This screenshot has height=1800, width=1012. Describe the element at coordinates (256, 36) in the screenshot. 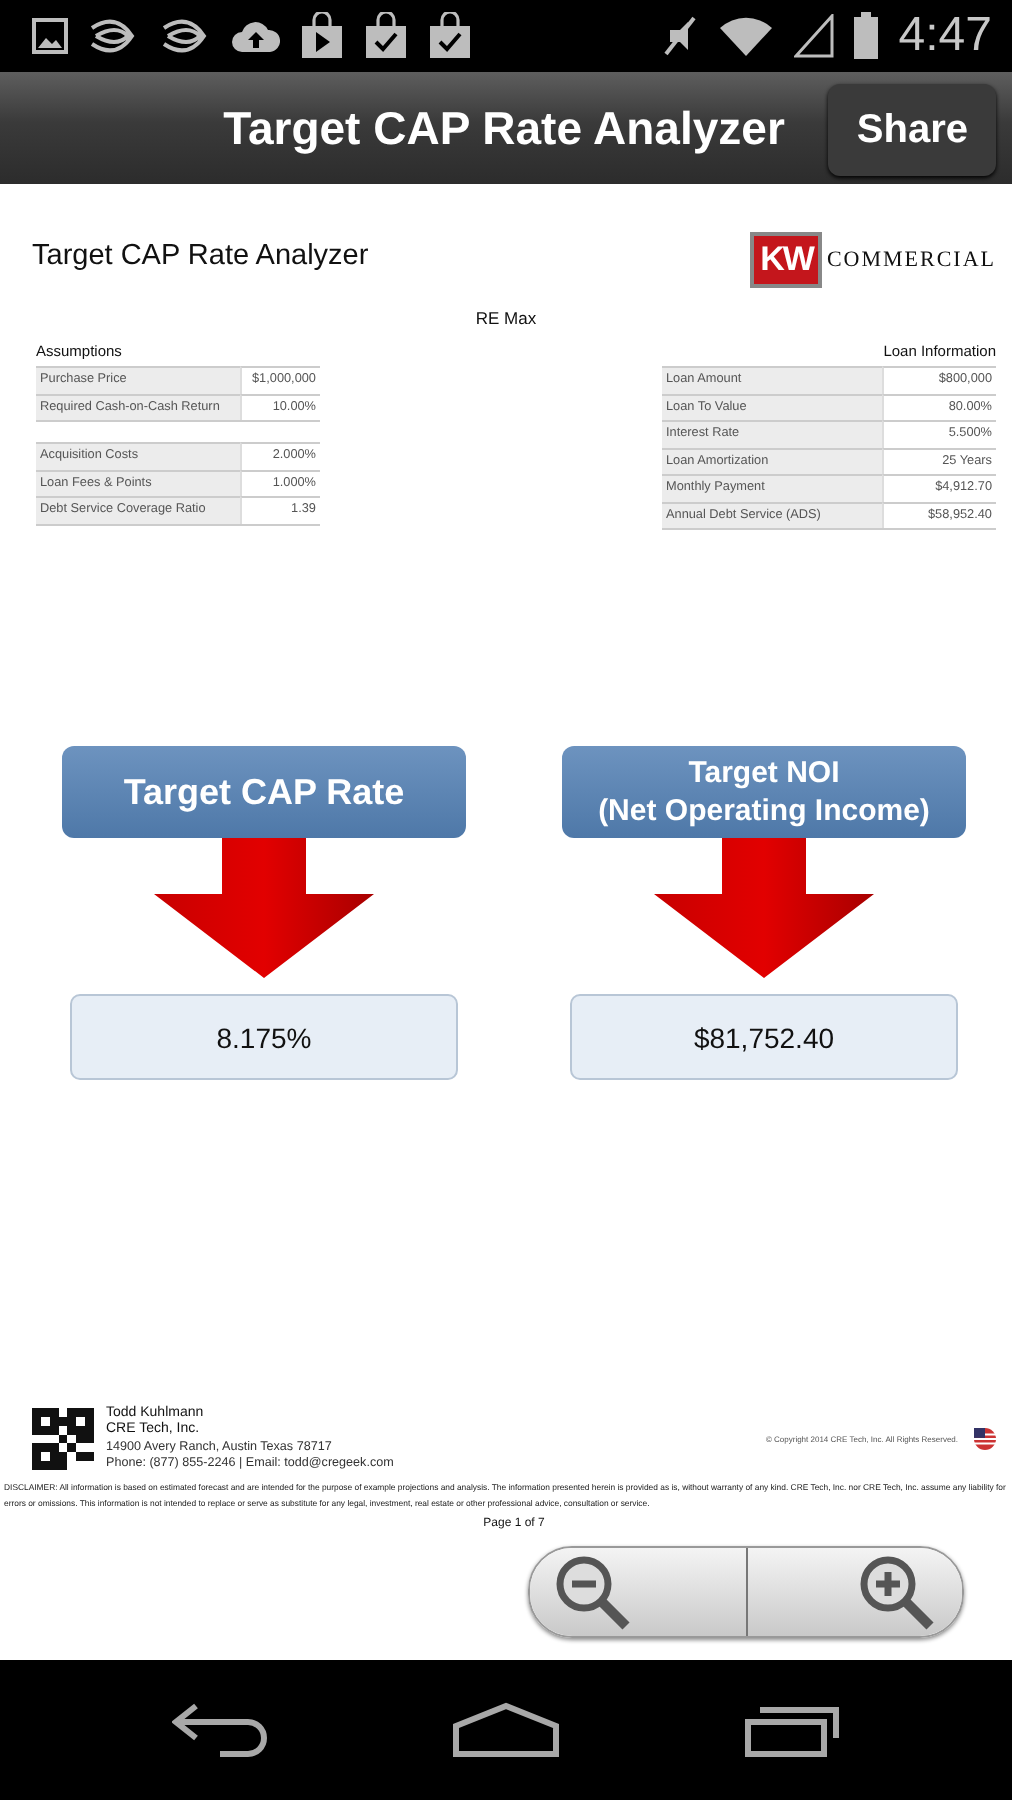

I see `cloud-upload-icon` at that location.